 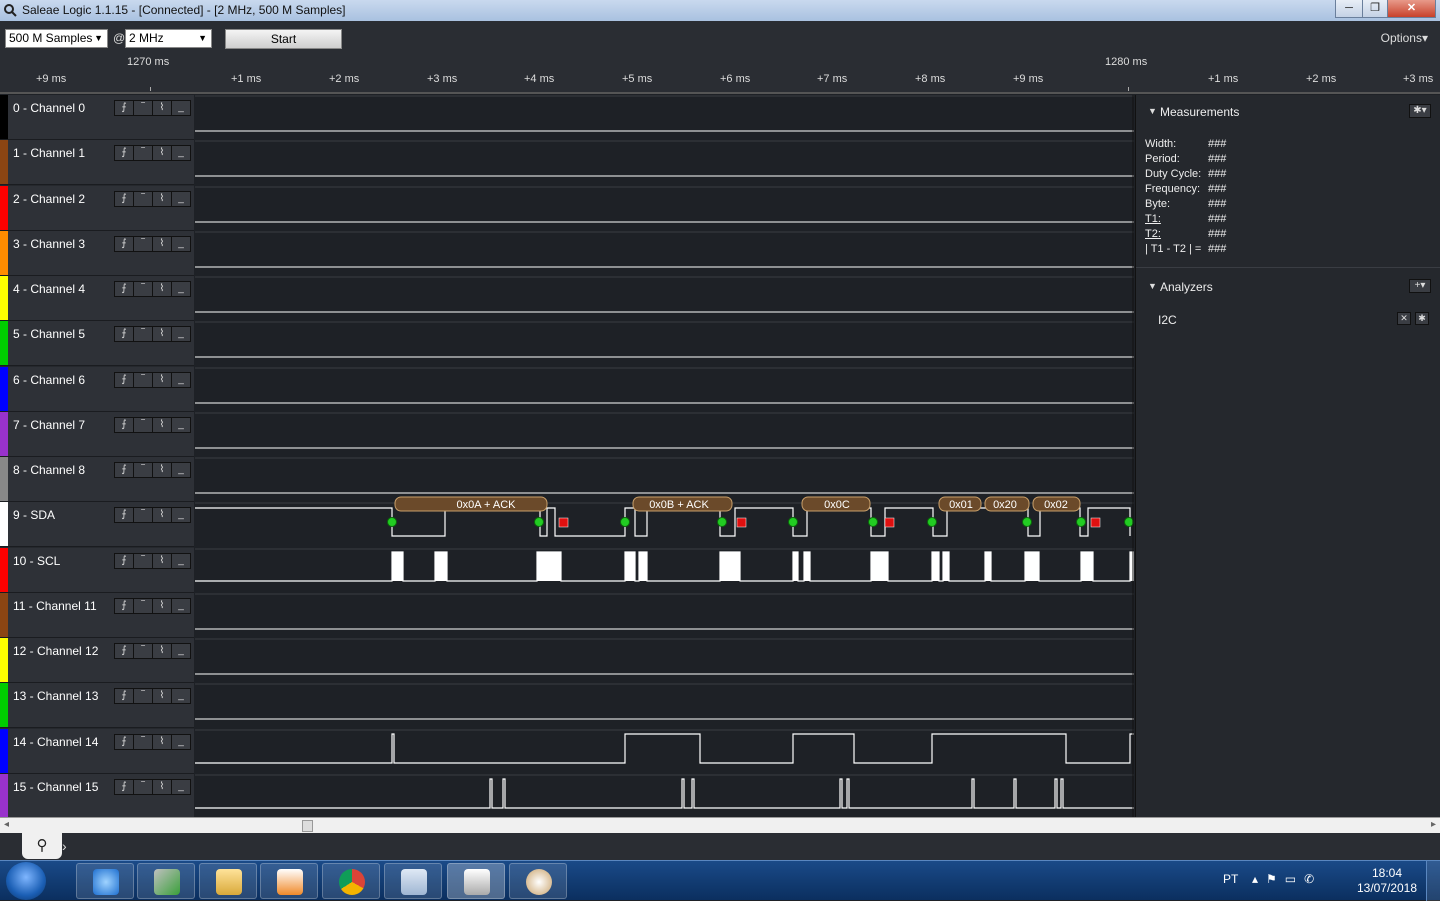 What do you see at coordinates (97, 570) in the screenshot?
I see `channel-row: 10 - SCL ⨍ ‾ ⌇ _` at bounding box center [97, 570].